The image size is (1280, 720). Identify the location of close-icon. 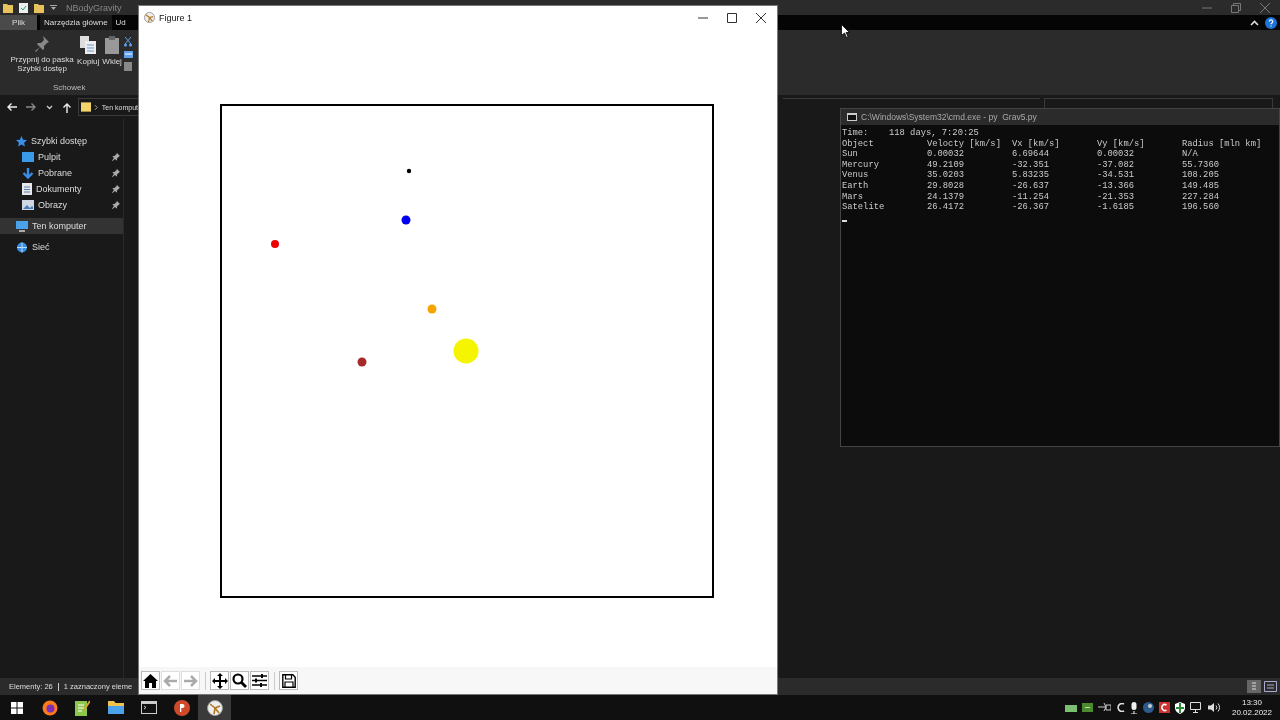
(761, 17).